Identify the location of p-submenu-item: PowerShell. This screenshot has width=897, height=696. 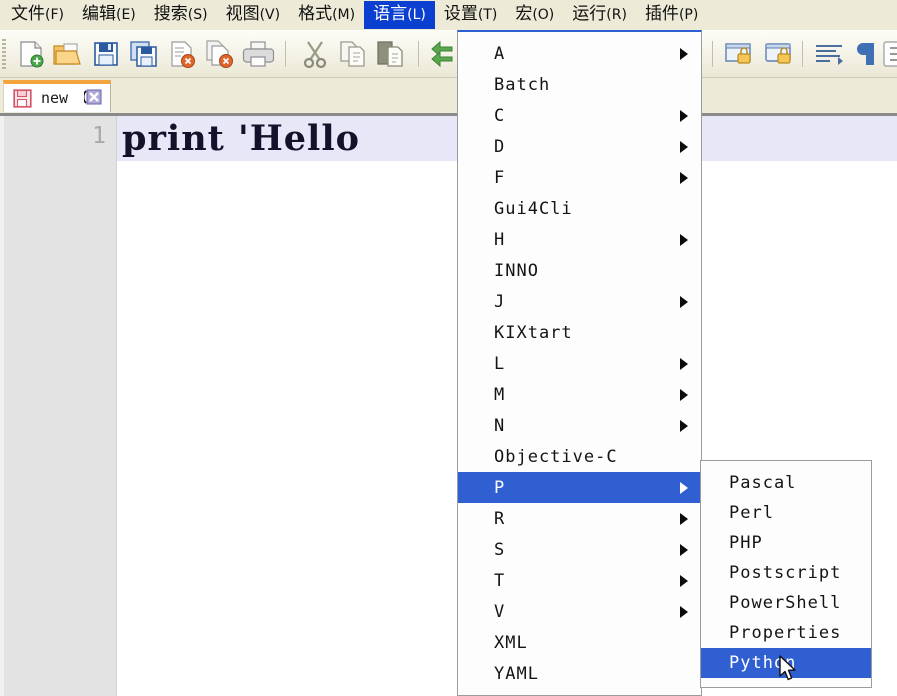
(786, 603).